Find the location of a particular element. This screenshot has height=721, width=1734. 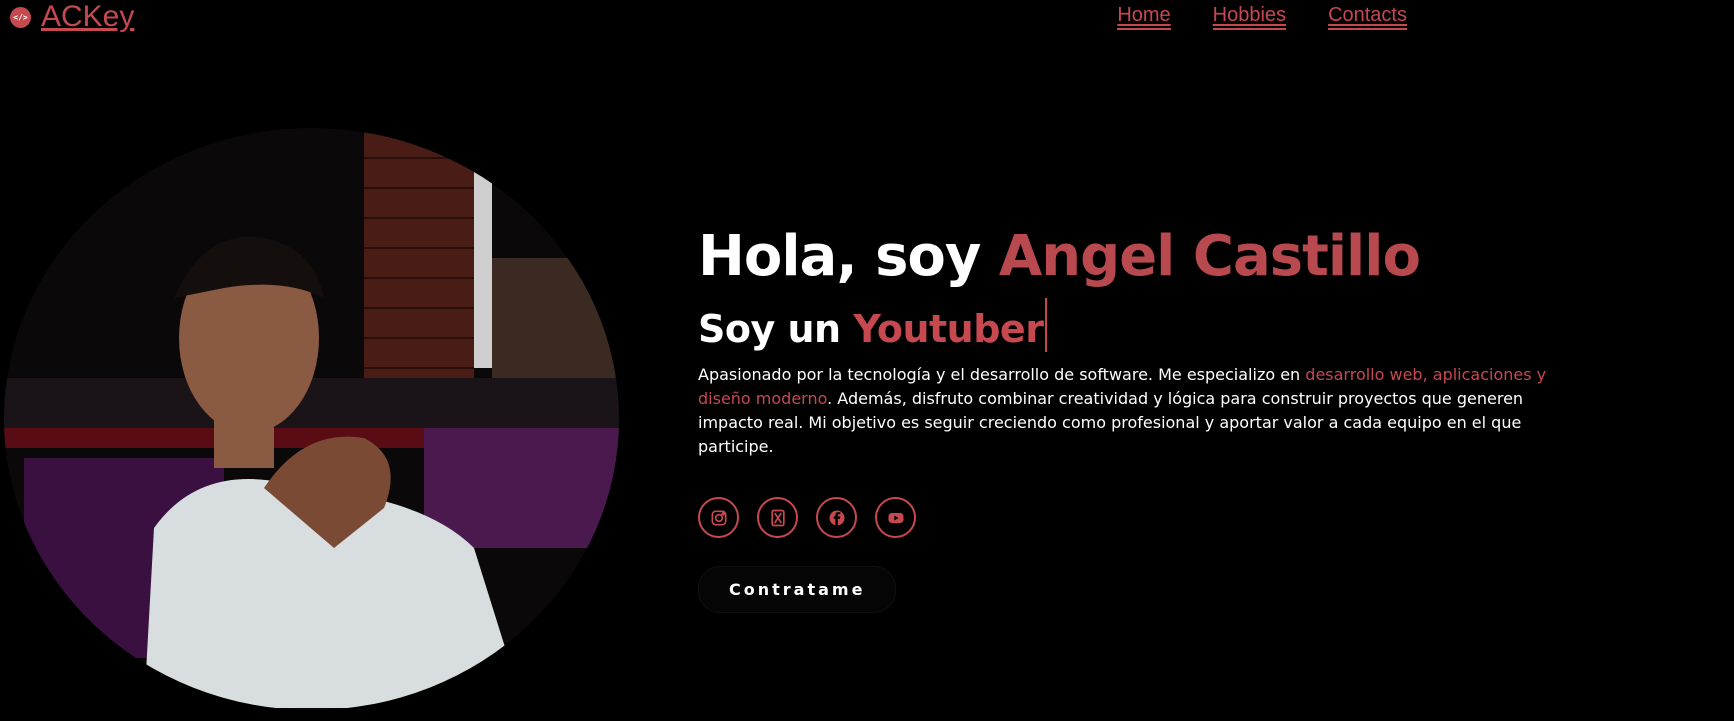

x-twitter-icon is located at coordinates (777, 517).